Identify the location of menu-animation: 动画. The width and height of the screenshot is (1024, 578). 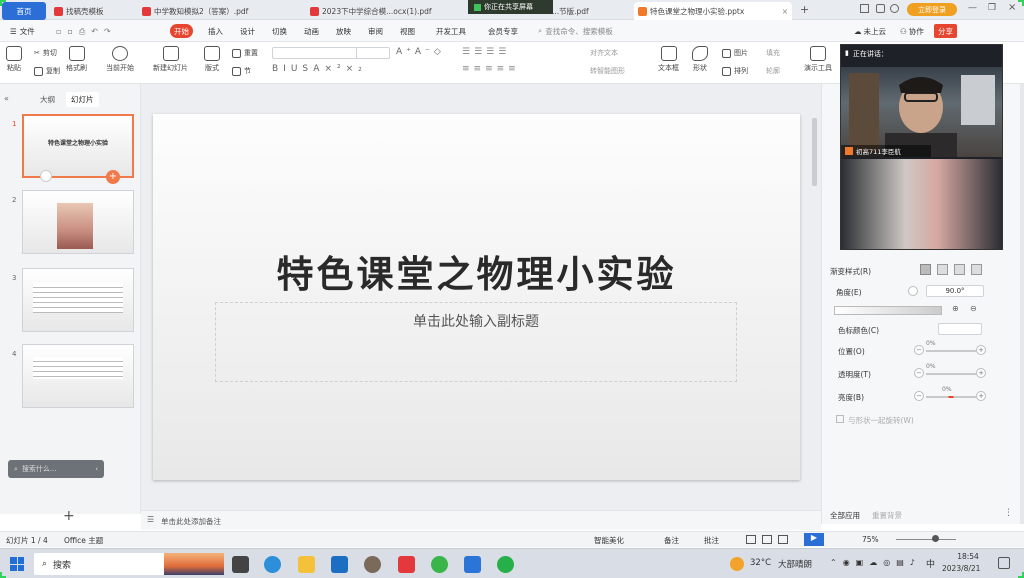
(311, 31).